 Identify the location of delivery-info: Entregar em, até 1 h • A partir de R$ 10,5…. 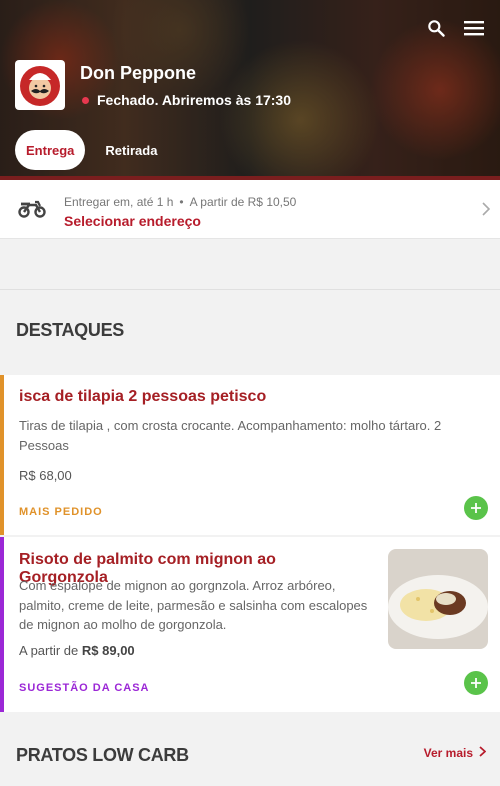
(180, 202).